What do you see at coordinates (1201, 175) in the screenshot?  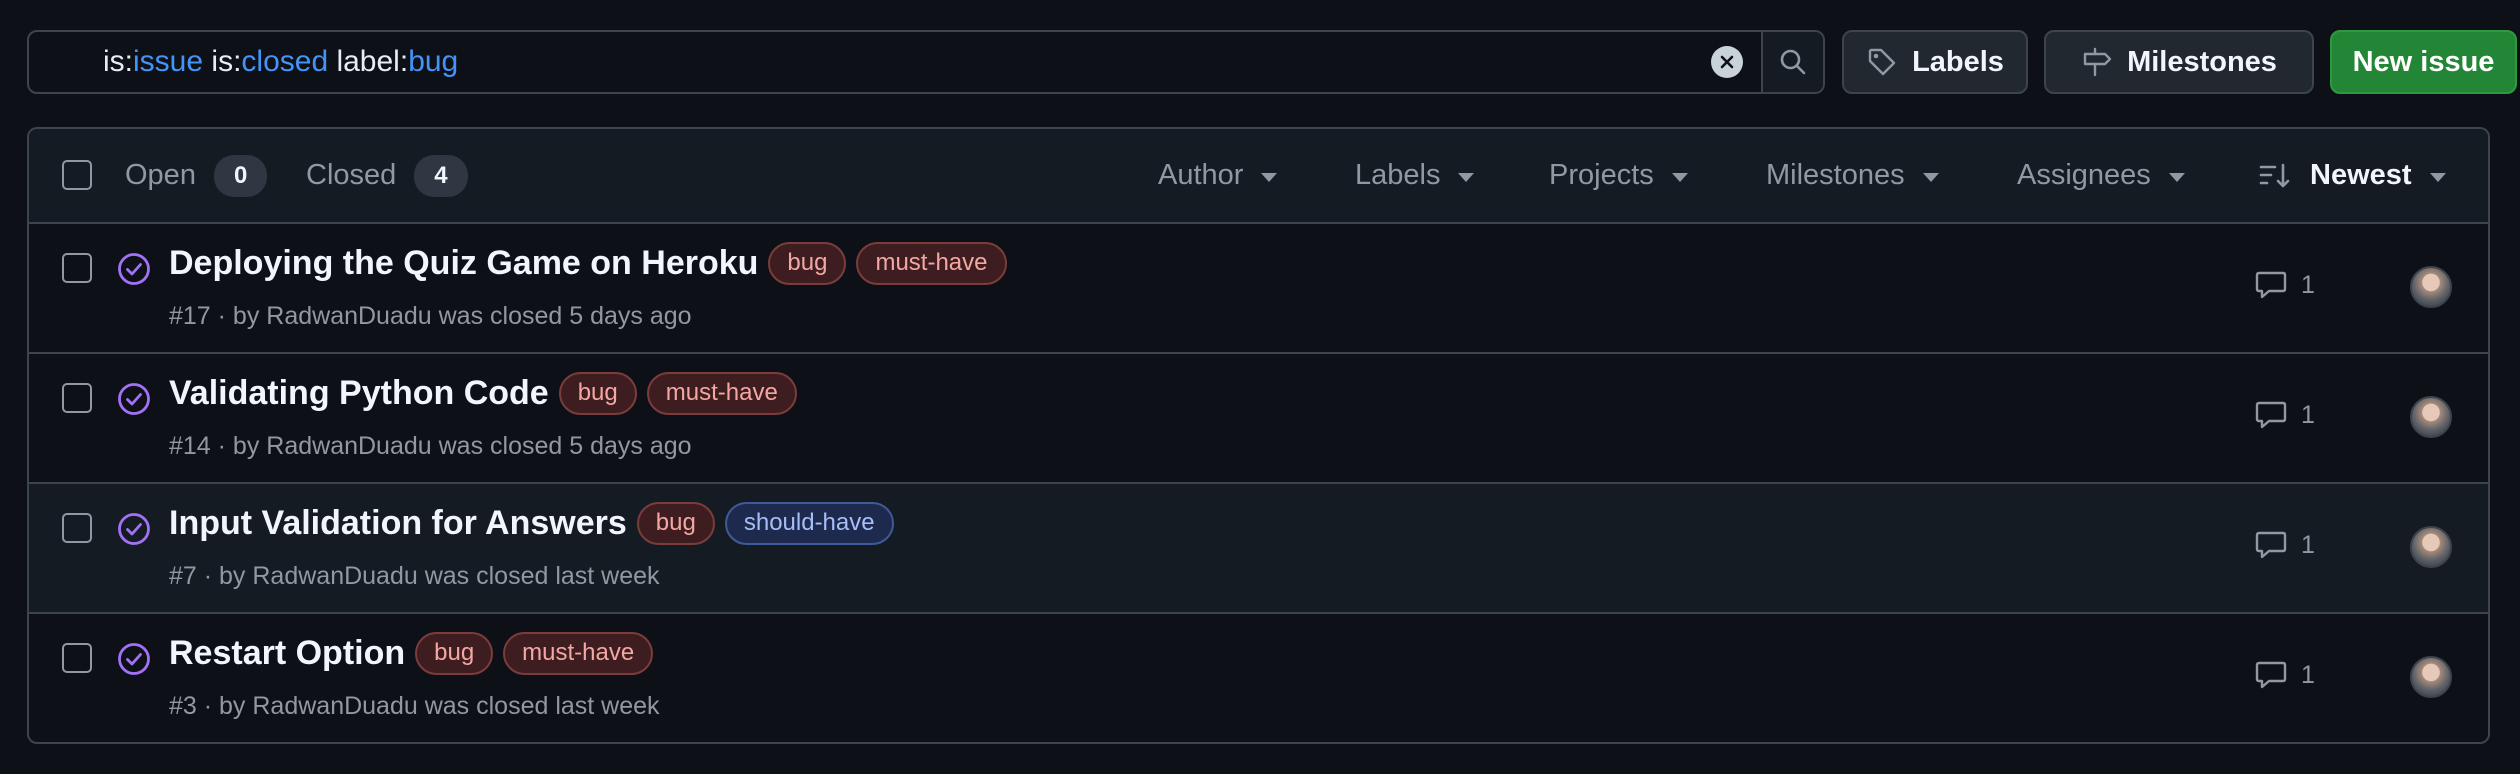 I see `author-filter-label: Author` at bounding box center [1201, 175].